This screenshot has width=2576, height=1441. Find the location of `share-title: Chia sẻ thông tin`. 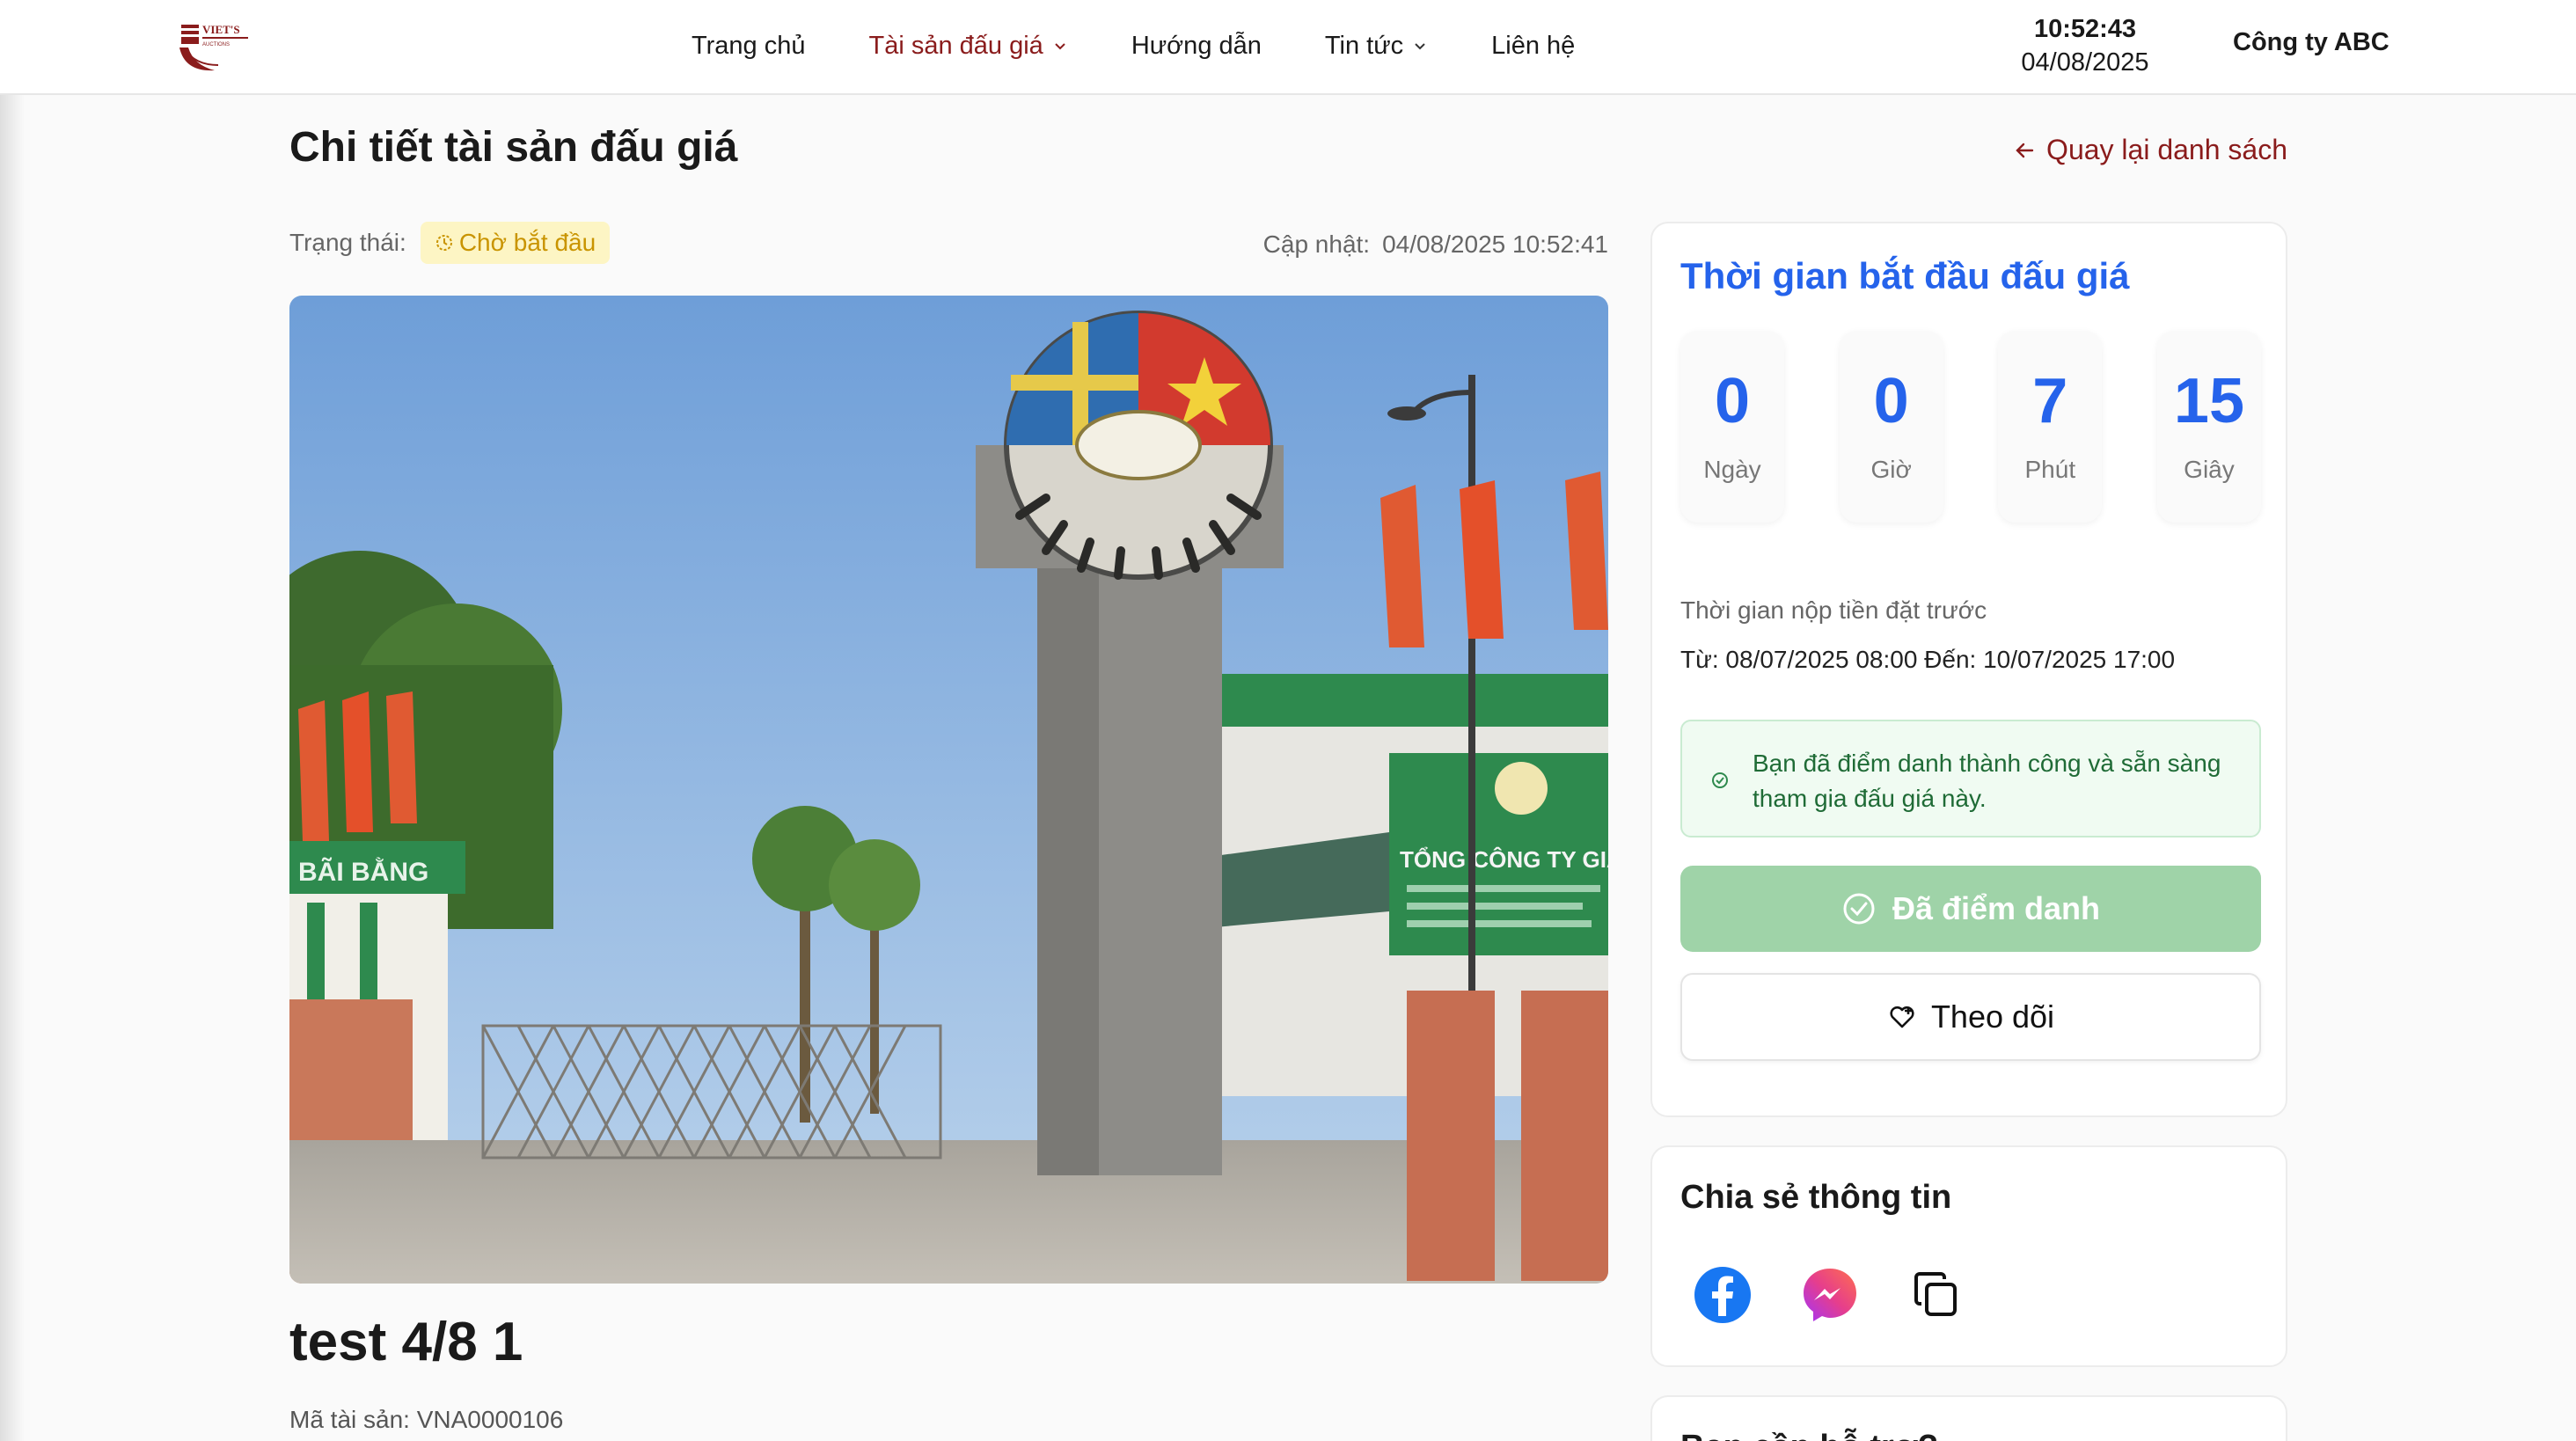

share-title: Chia sẻ thông tin is located at coordinates (1816, 1197).